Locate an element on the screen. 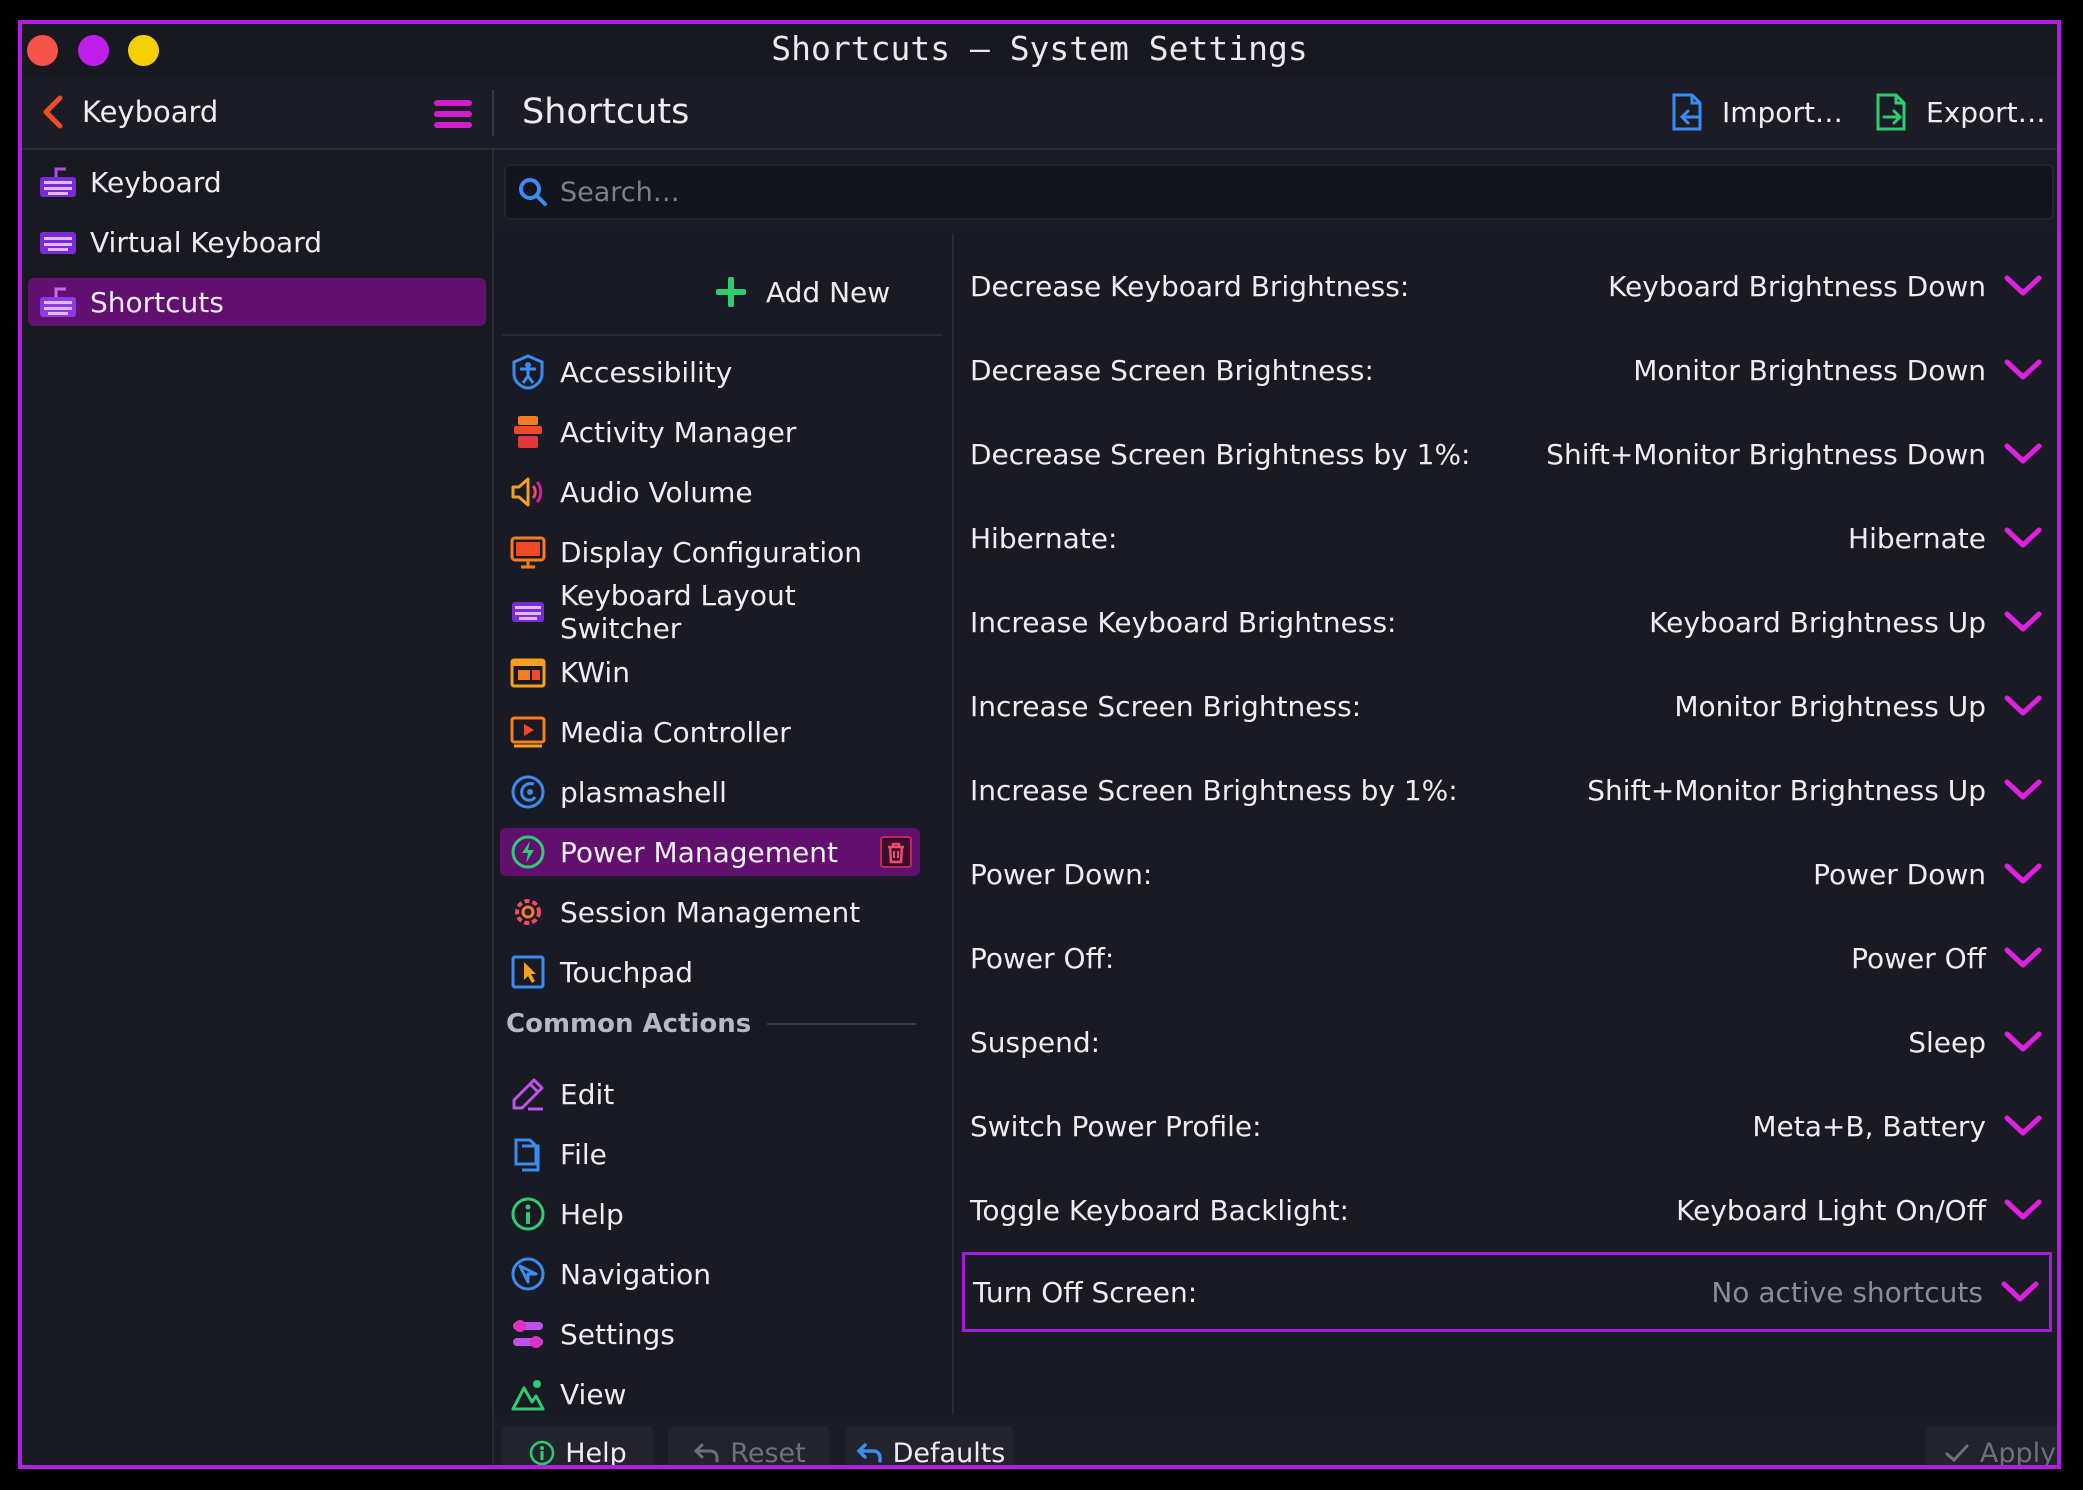  delete-category-button is located at coordinates (896, 852).